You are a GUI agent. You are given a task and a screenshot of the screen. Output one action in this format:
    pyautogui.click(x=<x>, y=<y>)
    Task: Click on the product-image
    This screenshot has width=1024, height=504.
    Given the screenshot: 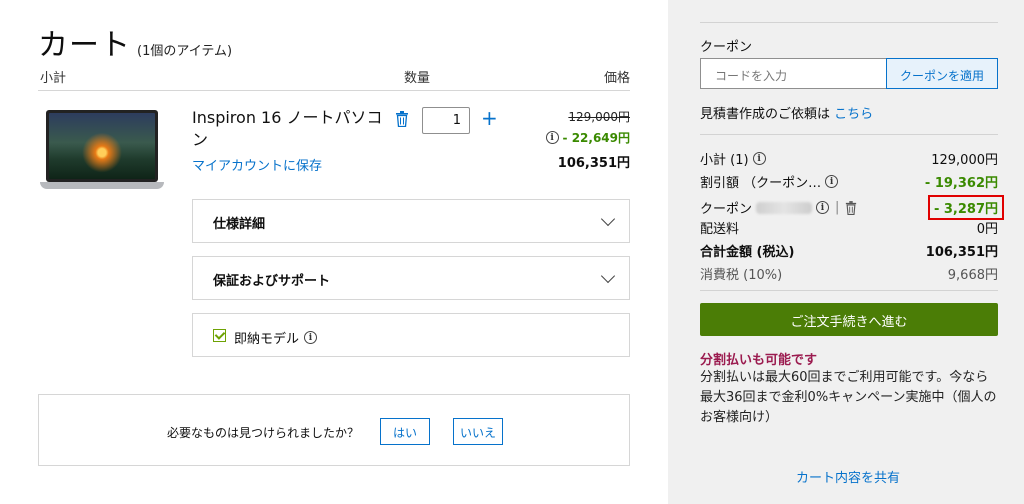 What is the action you would take?
    pyautogui.click(x=102, y=150)
    